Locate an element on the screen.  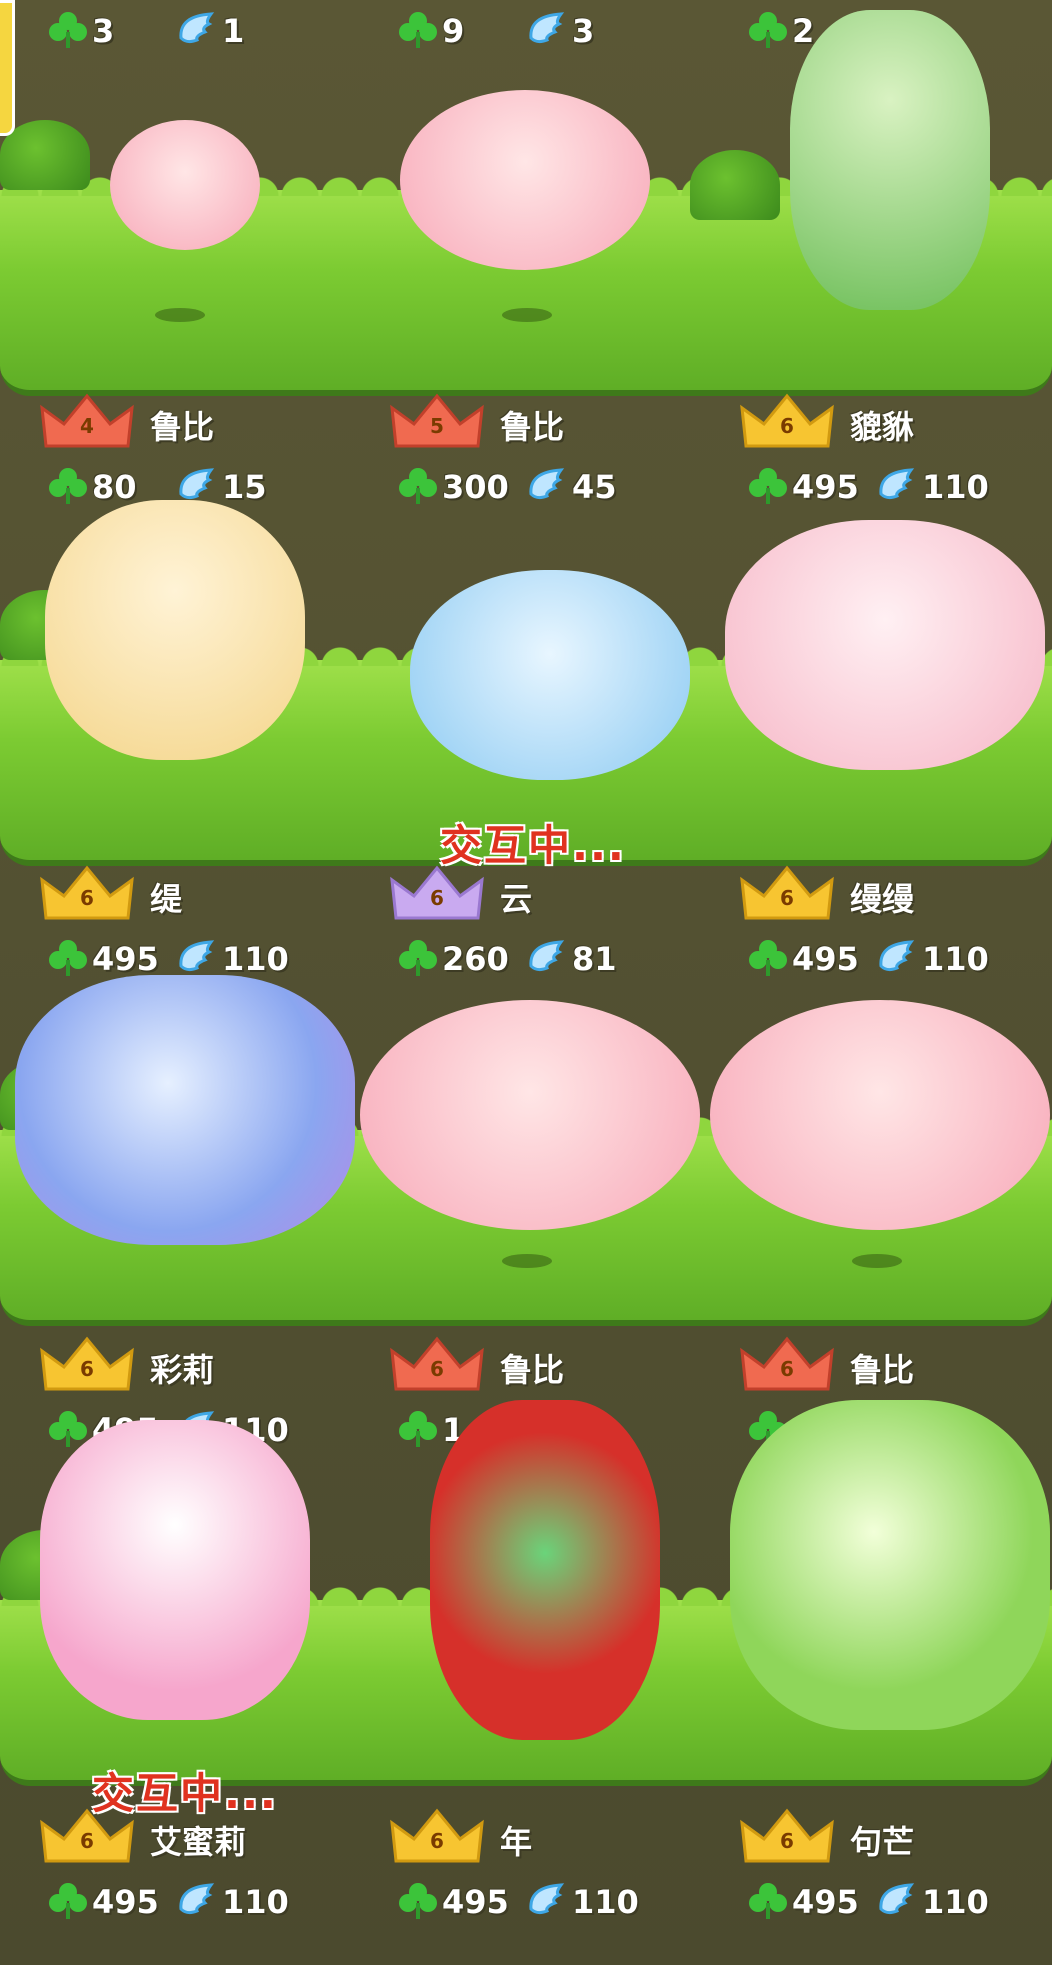
level-crown: 4 is located at coordinates (87, 421).